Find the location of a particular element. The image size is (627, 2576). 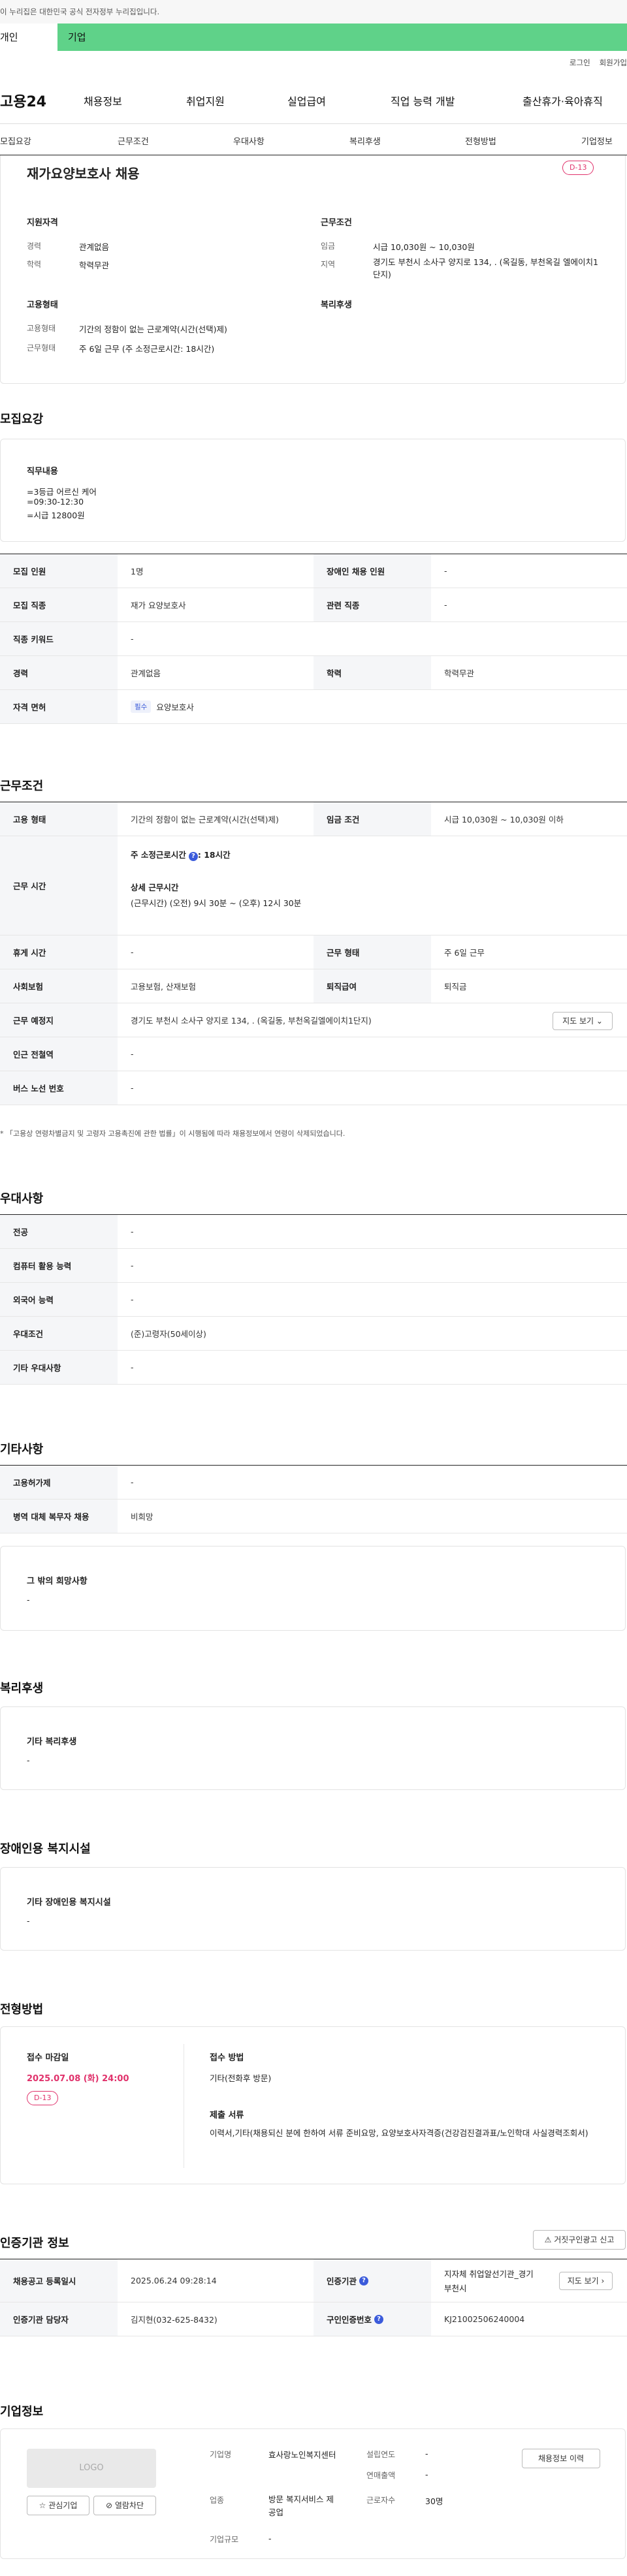

anchor-work: 근무조건 is located at coordinates (133, 140).